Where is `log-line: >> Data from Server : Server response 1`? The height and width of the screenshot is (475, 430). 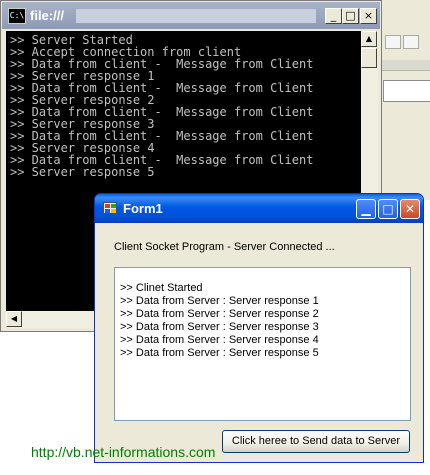
log-line: >> Data from Server : Server response 1 is located at coordinates (219, 301).